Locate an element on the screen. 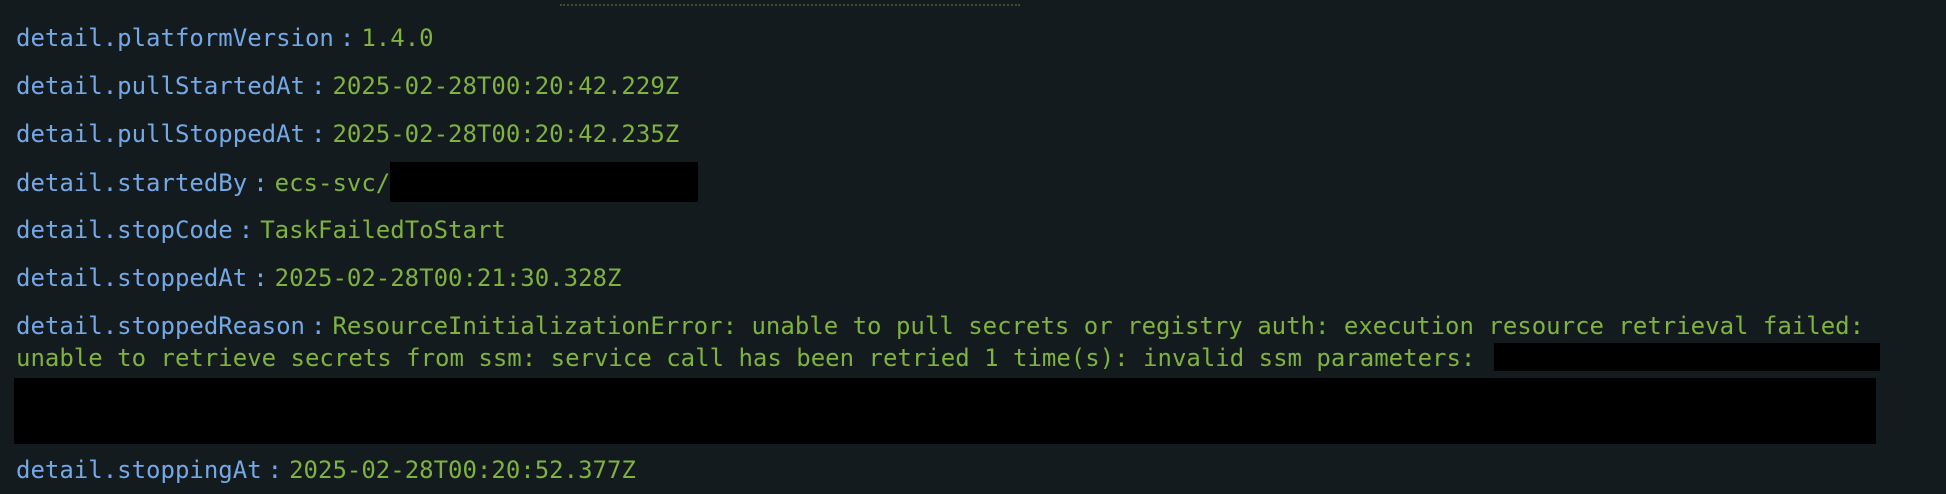 This screenshot has width=1946, height=494. field-value: 1.4.0 is located at coordinates (397, 38).